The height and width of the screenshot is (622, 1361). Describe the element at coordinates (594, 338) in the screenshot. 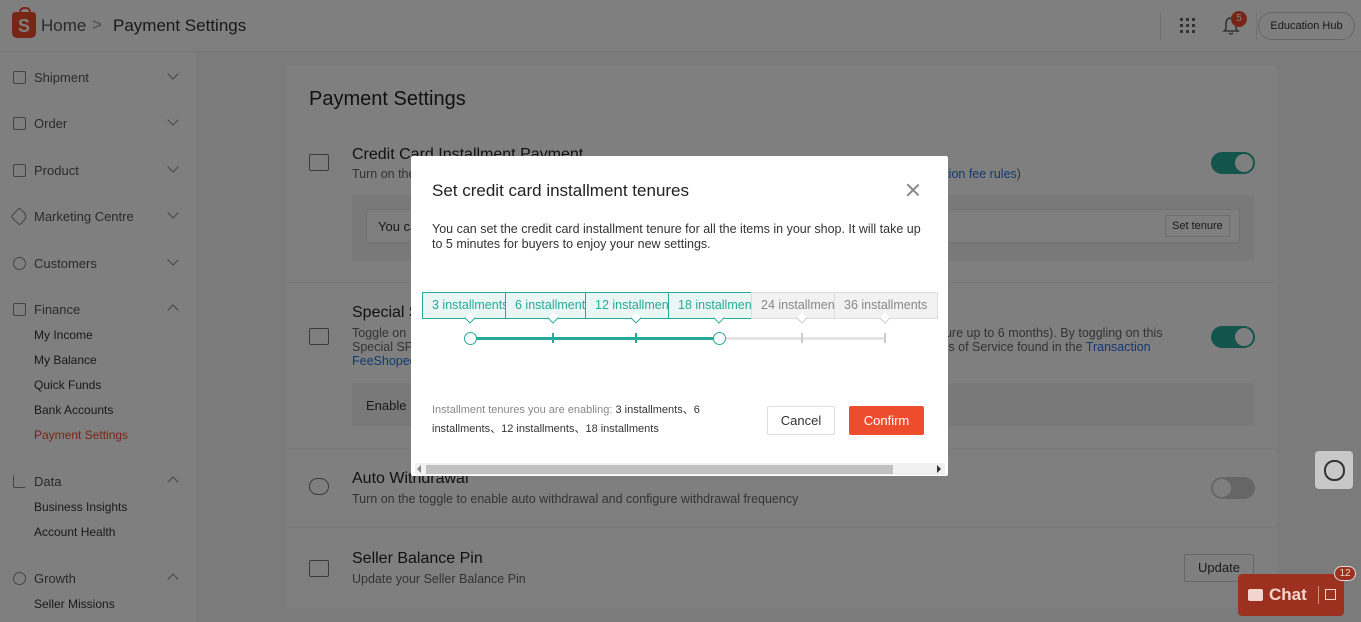

I see `tenure-slider-fill` at that location.